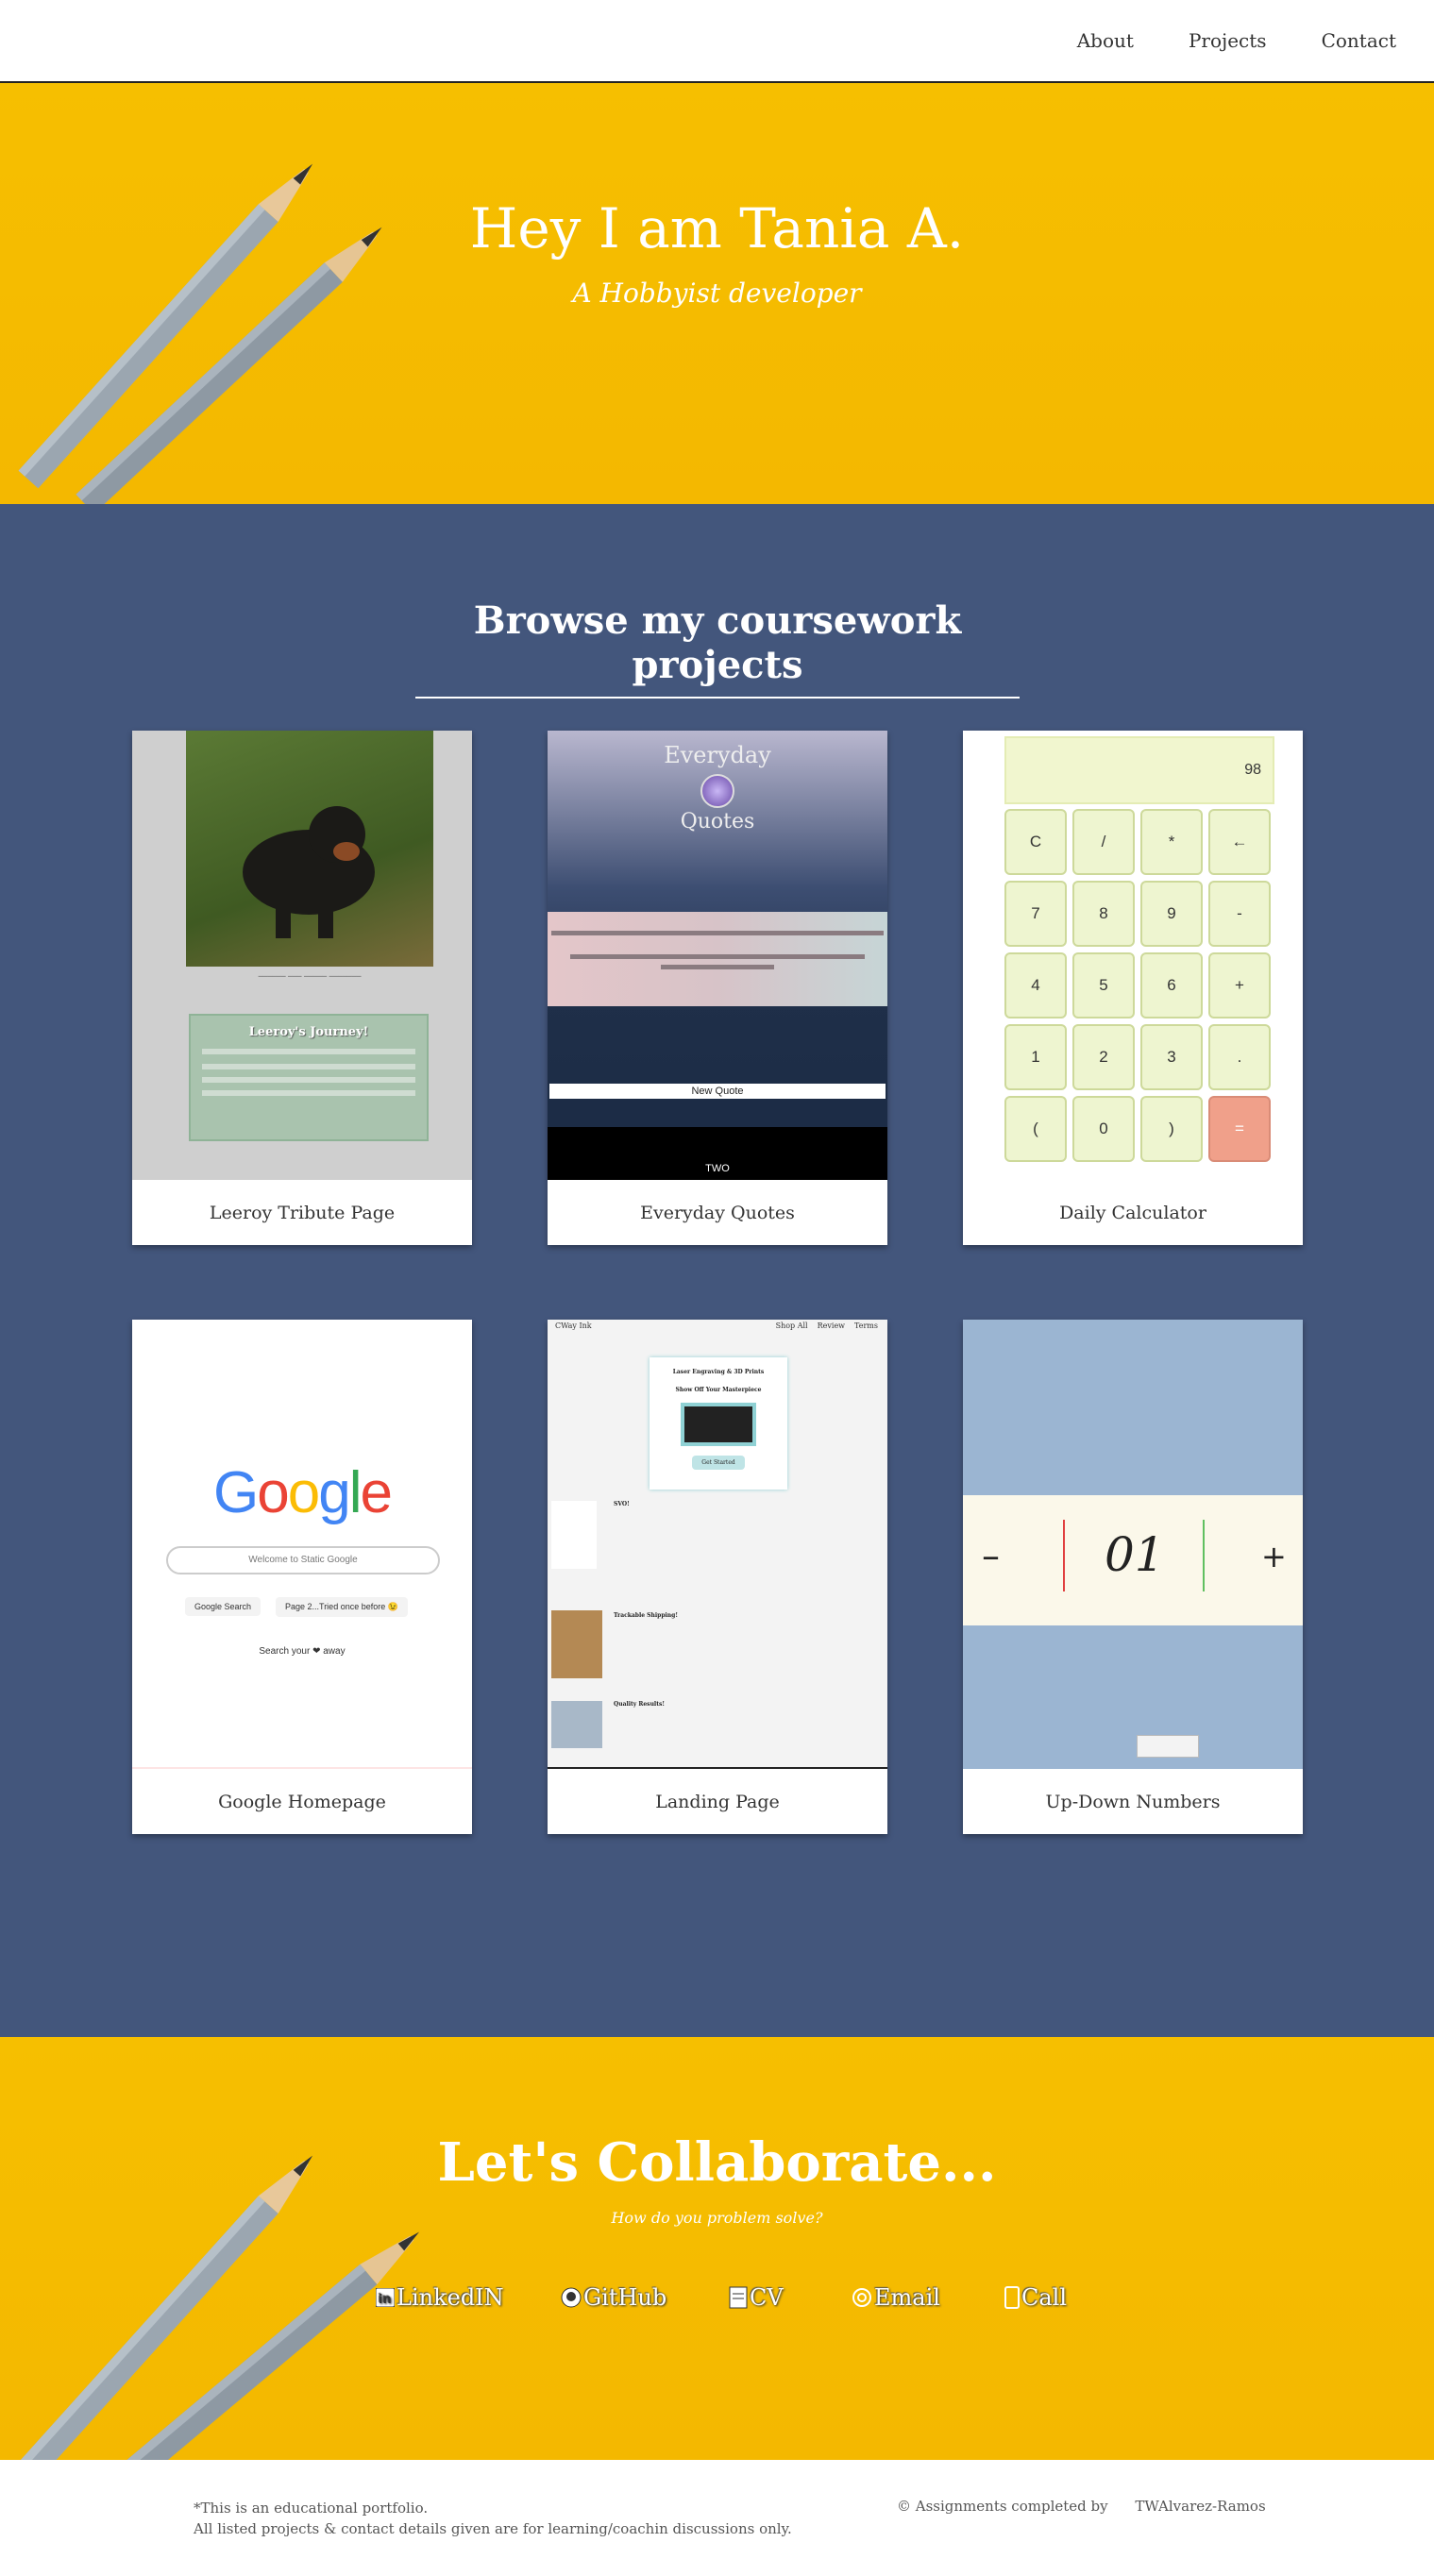  Describe the element at coordinates (791, 1326) in the screenshot. I see `landing-nav-item: Shop All` at that location.